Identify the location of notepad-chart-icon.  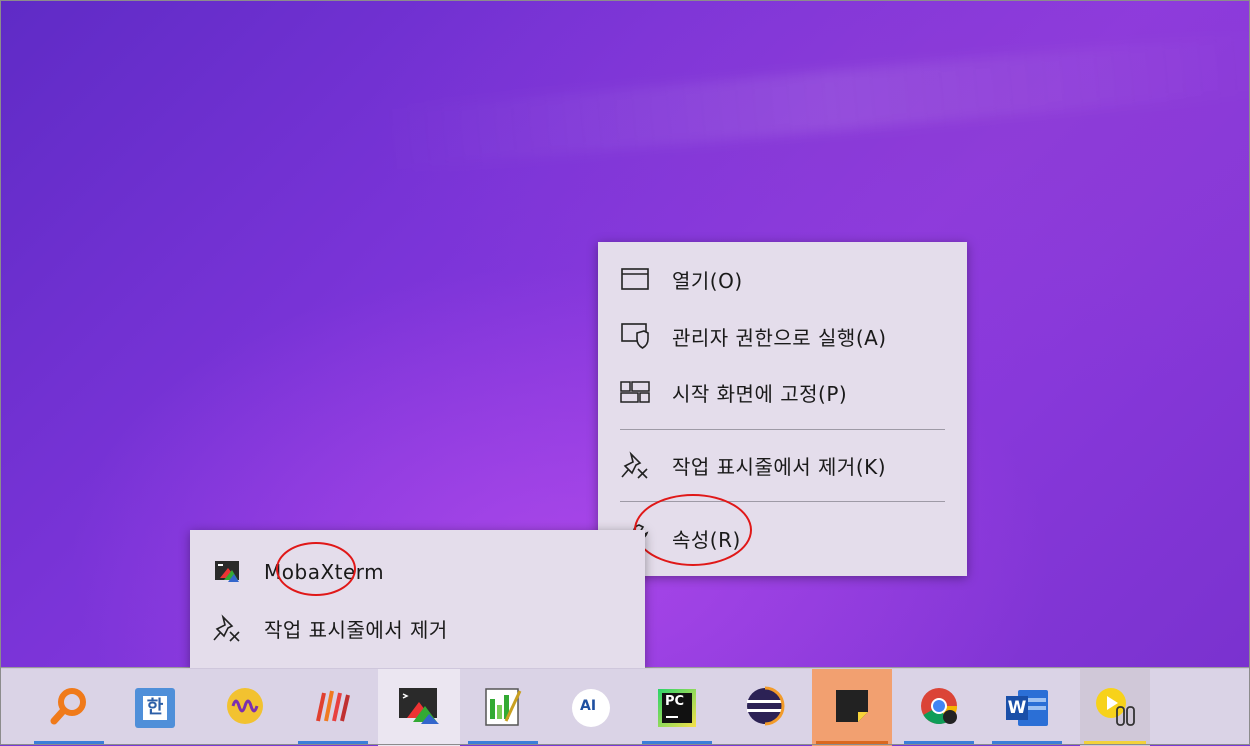
(503, 708).